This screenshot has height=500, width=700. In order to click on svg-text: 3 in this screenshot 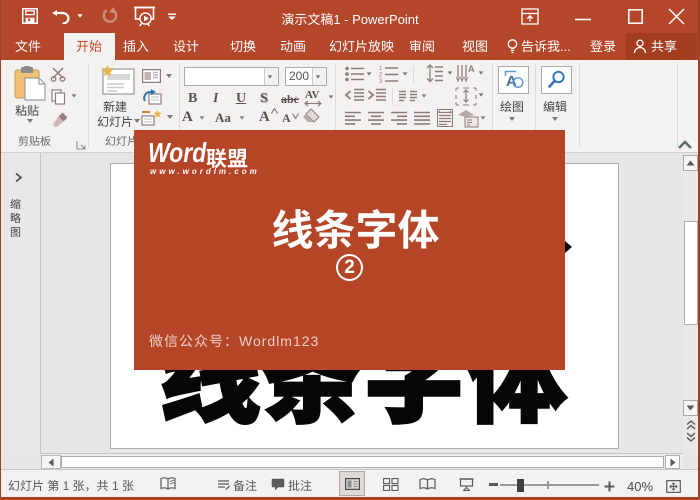, I will do `click(381, 81)`.